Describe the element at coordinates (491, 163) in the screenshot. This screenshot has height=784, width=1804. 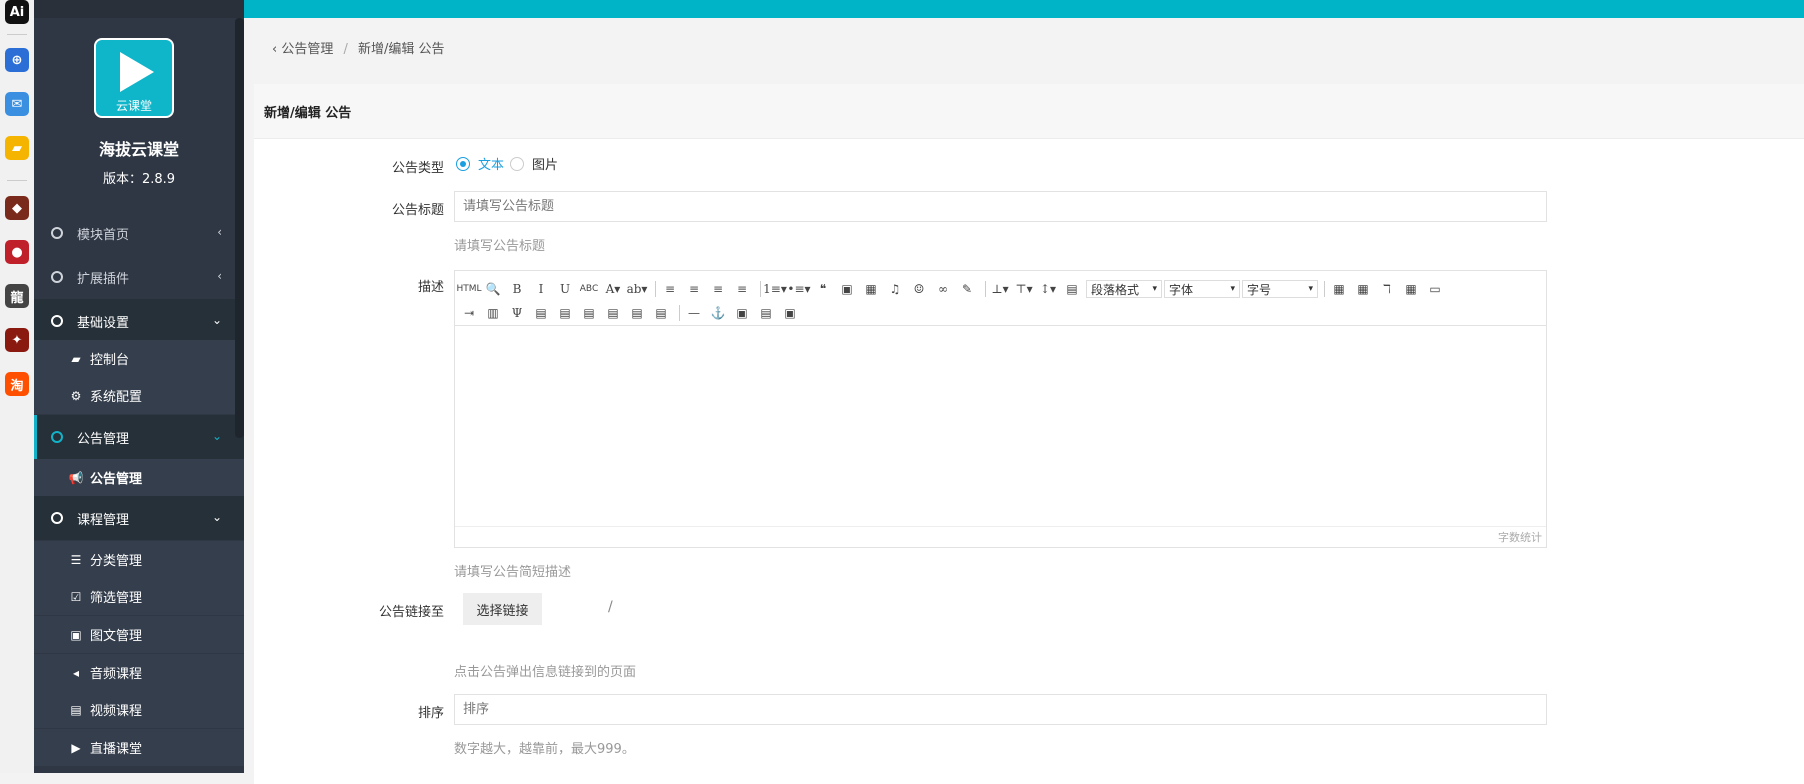
I see `radio-text-label: 文本` at that location.